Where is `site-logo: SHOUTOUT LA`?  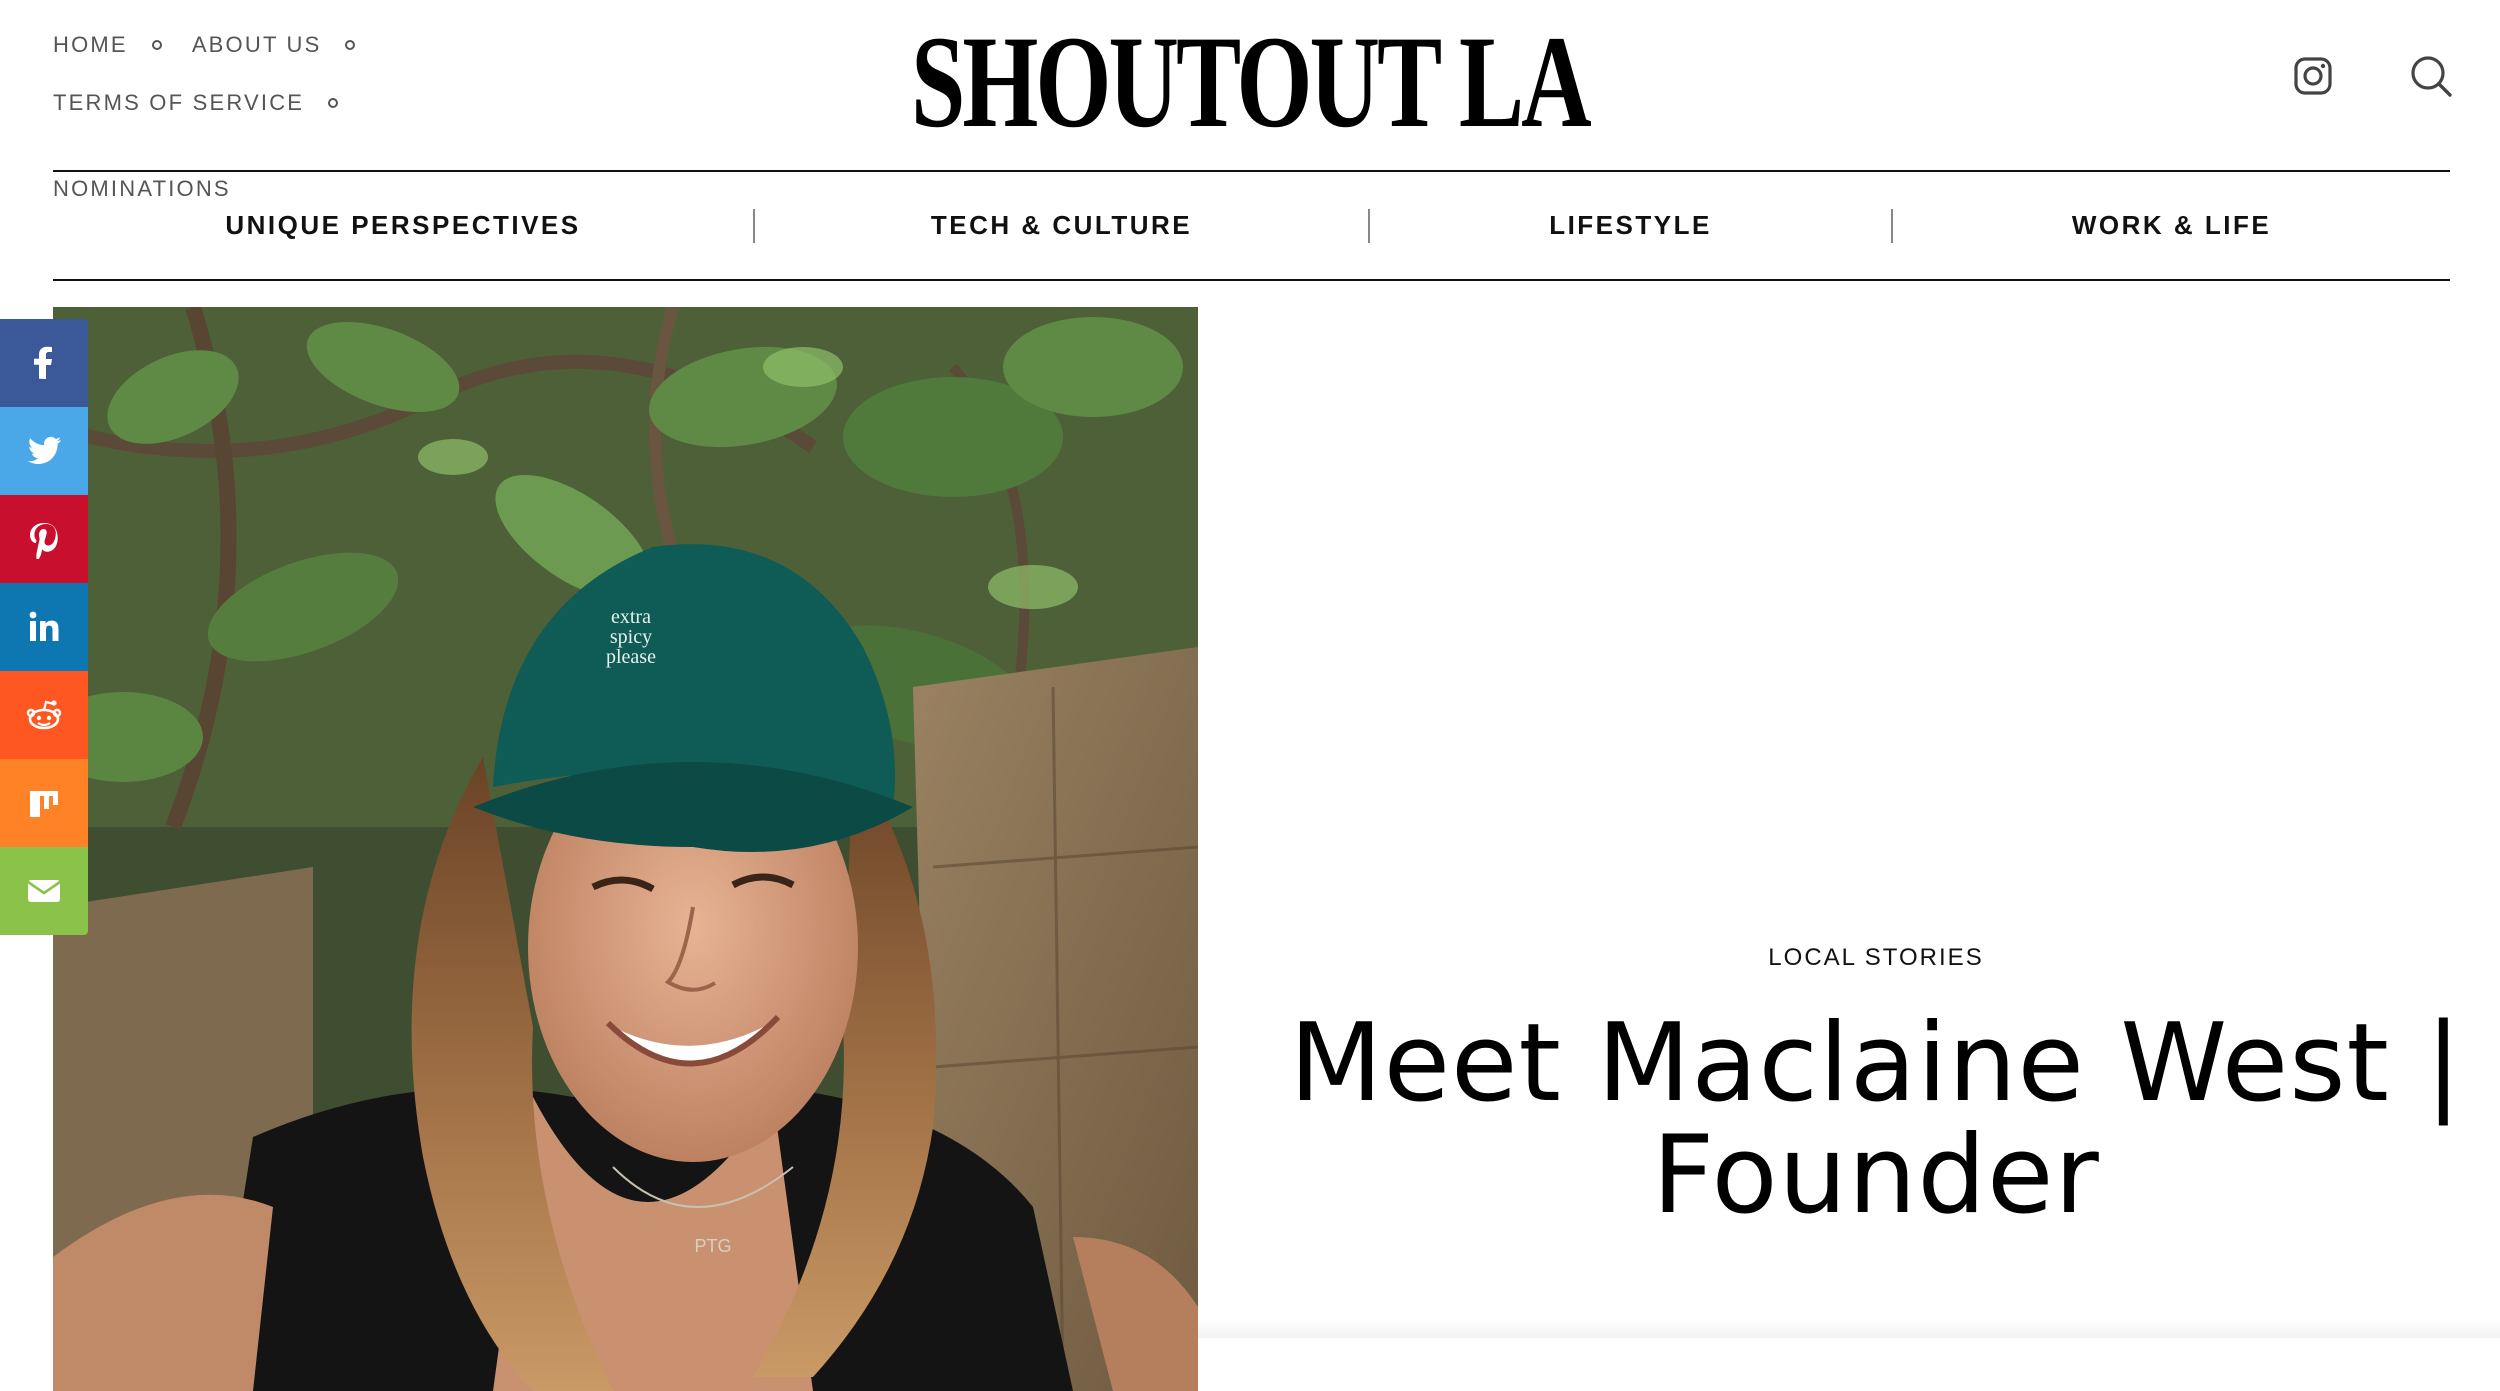
site-logo: SHOUTOUT LA is located at coordinates (1250, 82).